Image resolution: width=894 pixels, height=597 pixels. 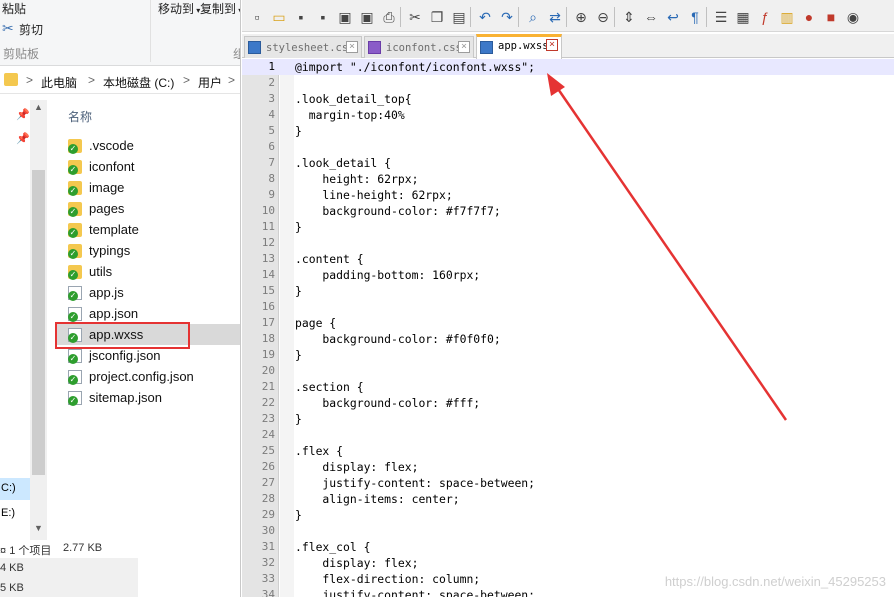 I want to click on file-list-item: ✓ app.wxss, so click(x=147, y=334).